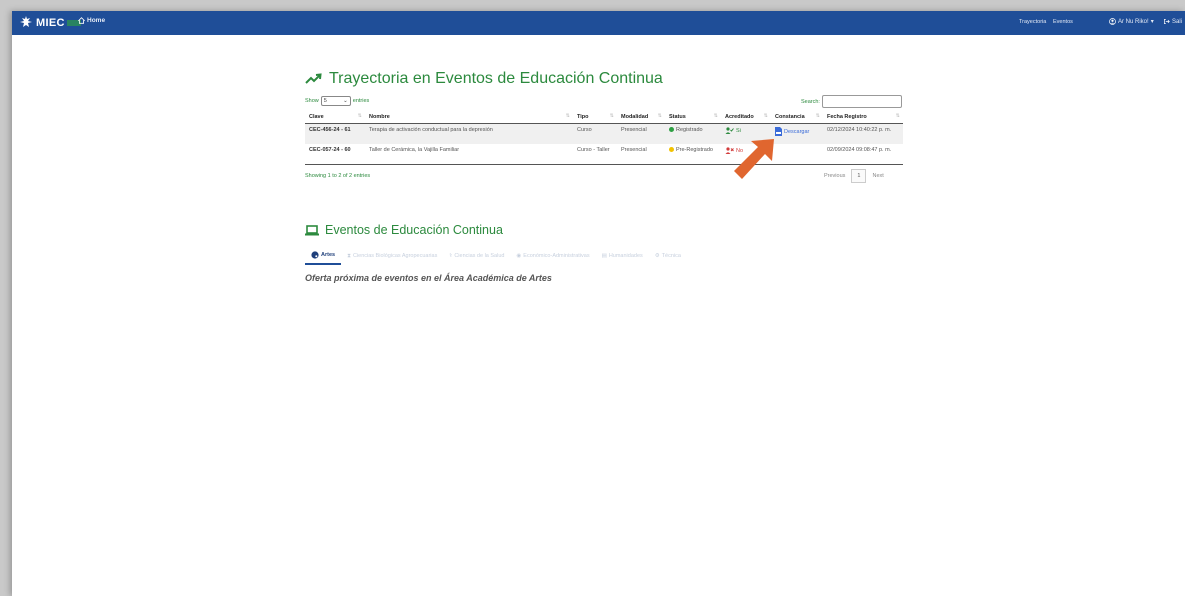  What do you see at coordinates (622, 257) in the screenshot?
I see `tab-humanidades: ▤ Humanidades` at bounding box center [622, 257].